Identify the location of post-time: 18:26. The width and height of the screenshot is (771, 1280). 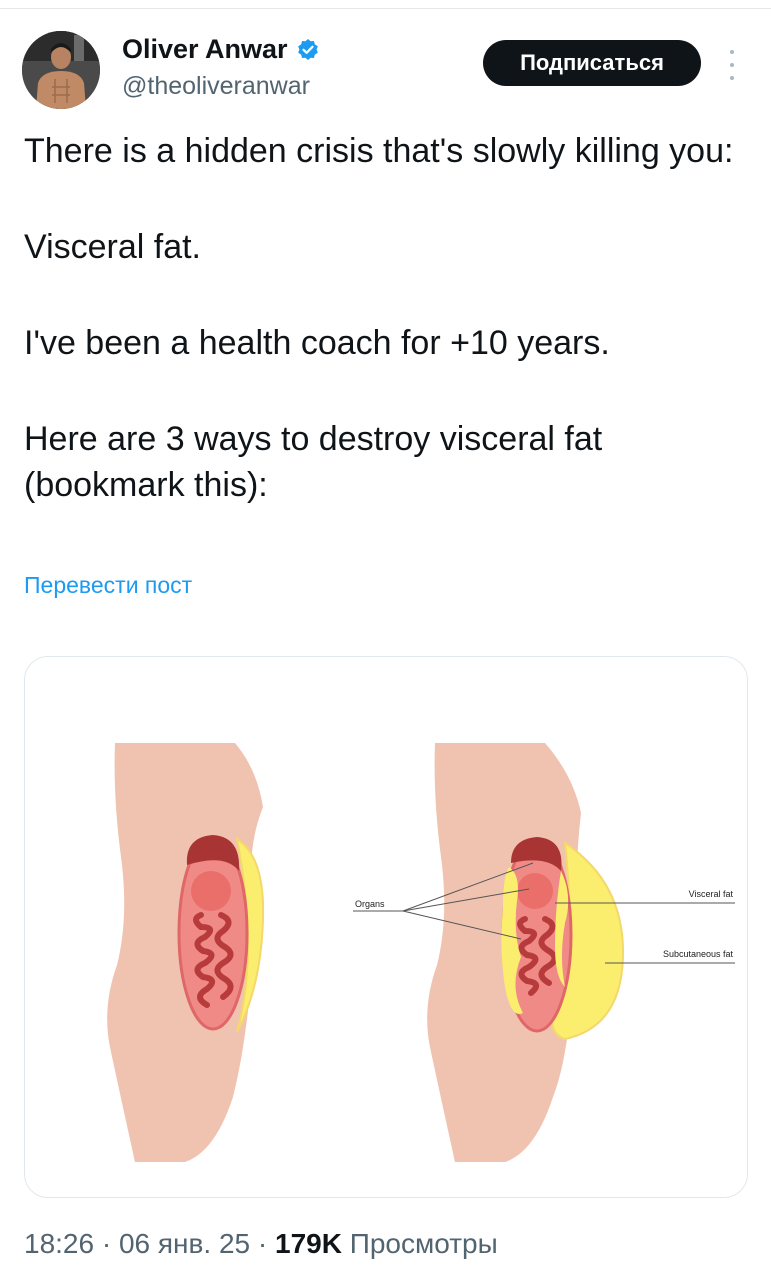
(59, 1243).